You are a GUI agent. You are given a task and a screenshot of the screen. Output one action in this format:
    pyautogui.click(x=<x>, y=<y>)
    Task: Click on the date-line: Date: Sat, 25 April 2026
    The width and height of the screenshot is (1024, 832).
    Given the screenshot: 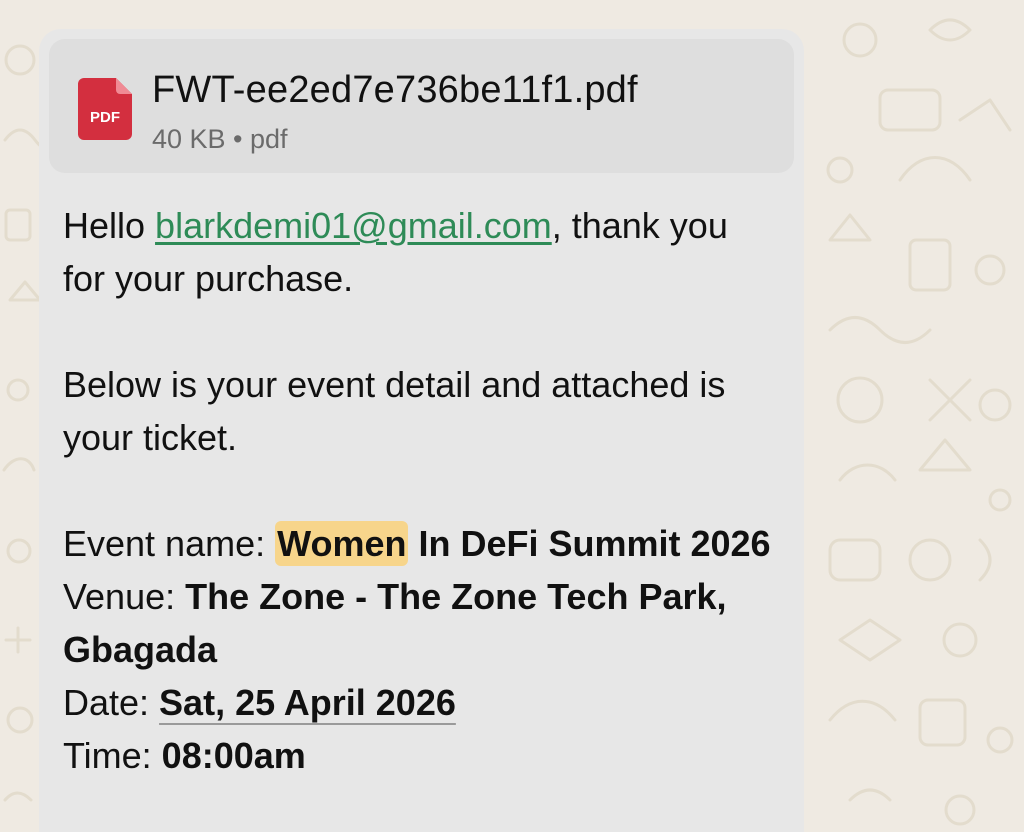 What is the action you would take?
    pyautogui.click(x=420, y=702)
    